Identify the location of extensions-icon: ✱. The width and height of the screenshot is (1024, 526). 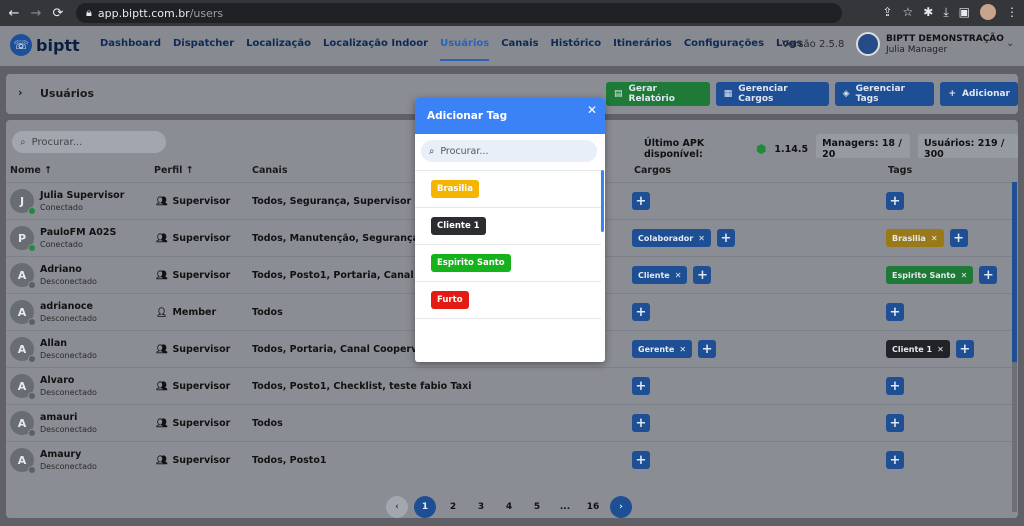
(928, 12).